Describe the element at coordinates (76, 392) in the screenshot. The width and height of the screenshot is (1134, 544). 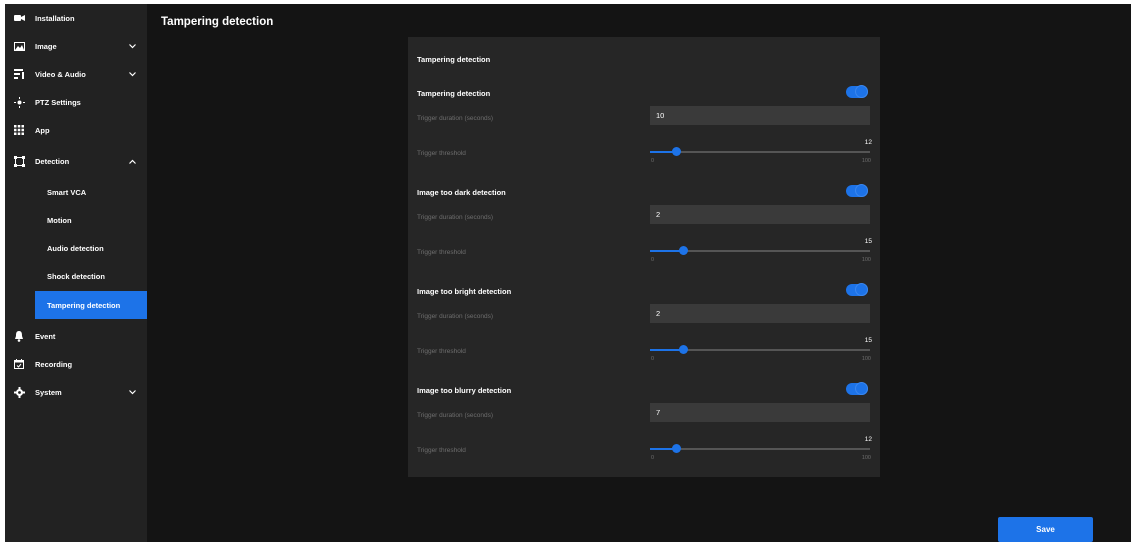
I see `sidebar-item-system: System` at that location.